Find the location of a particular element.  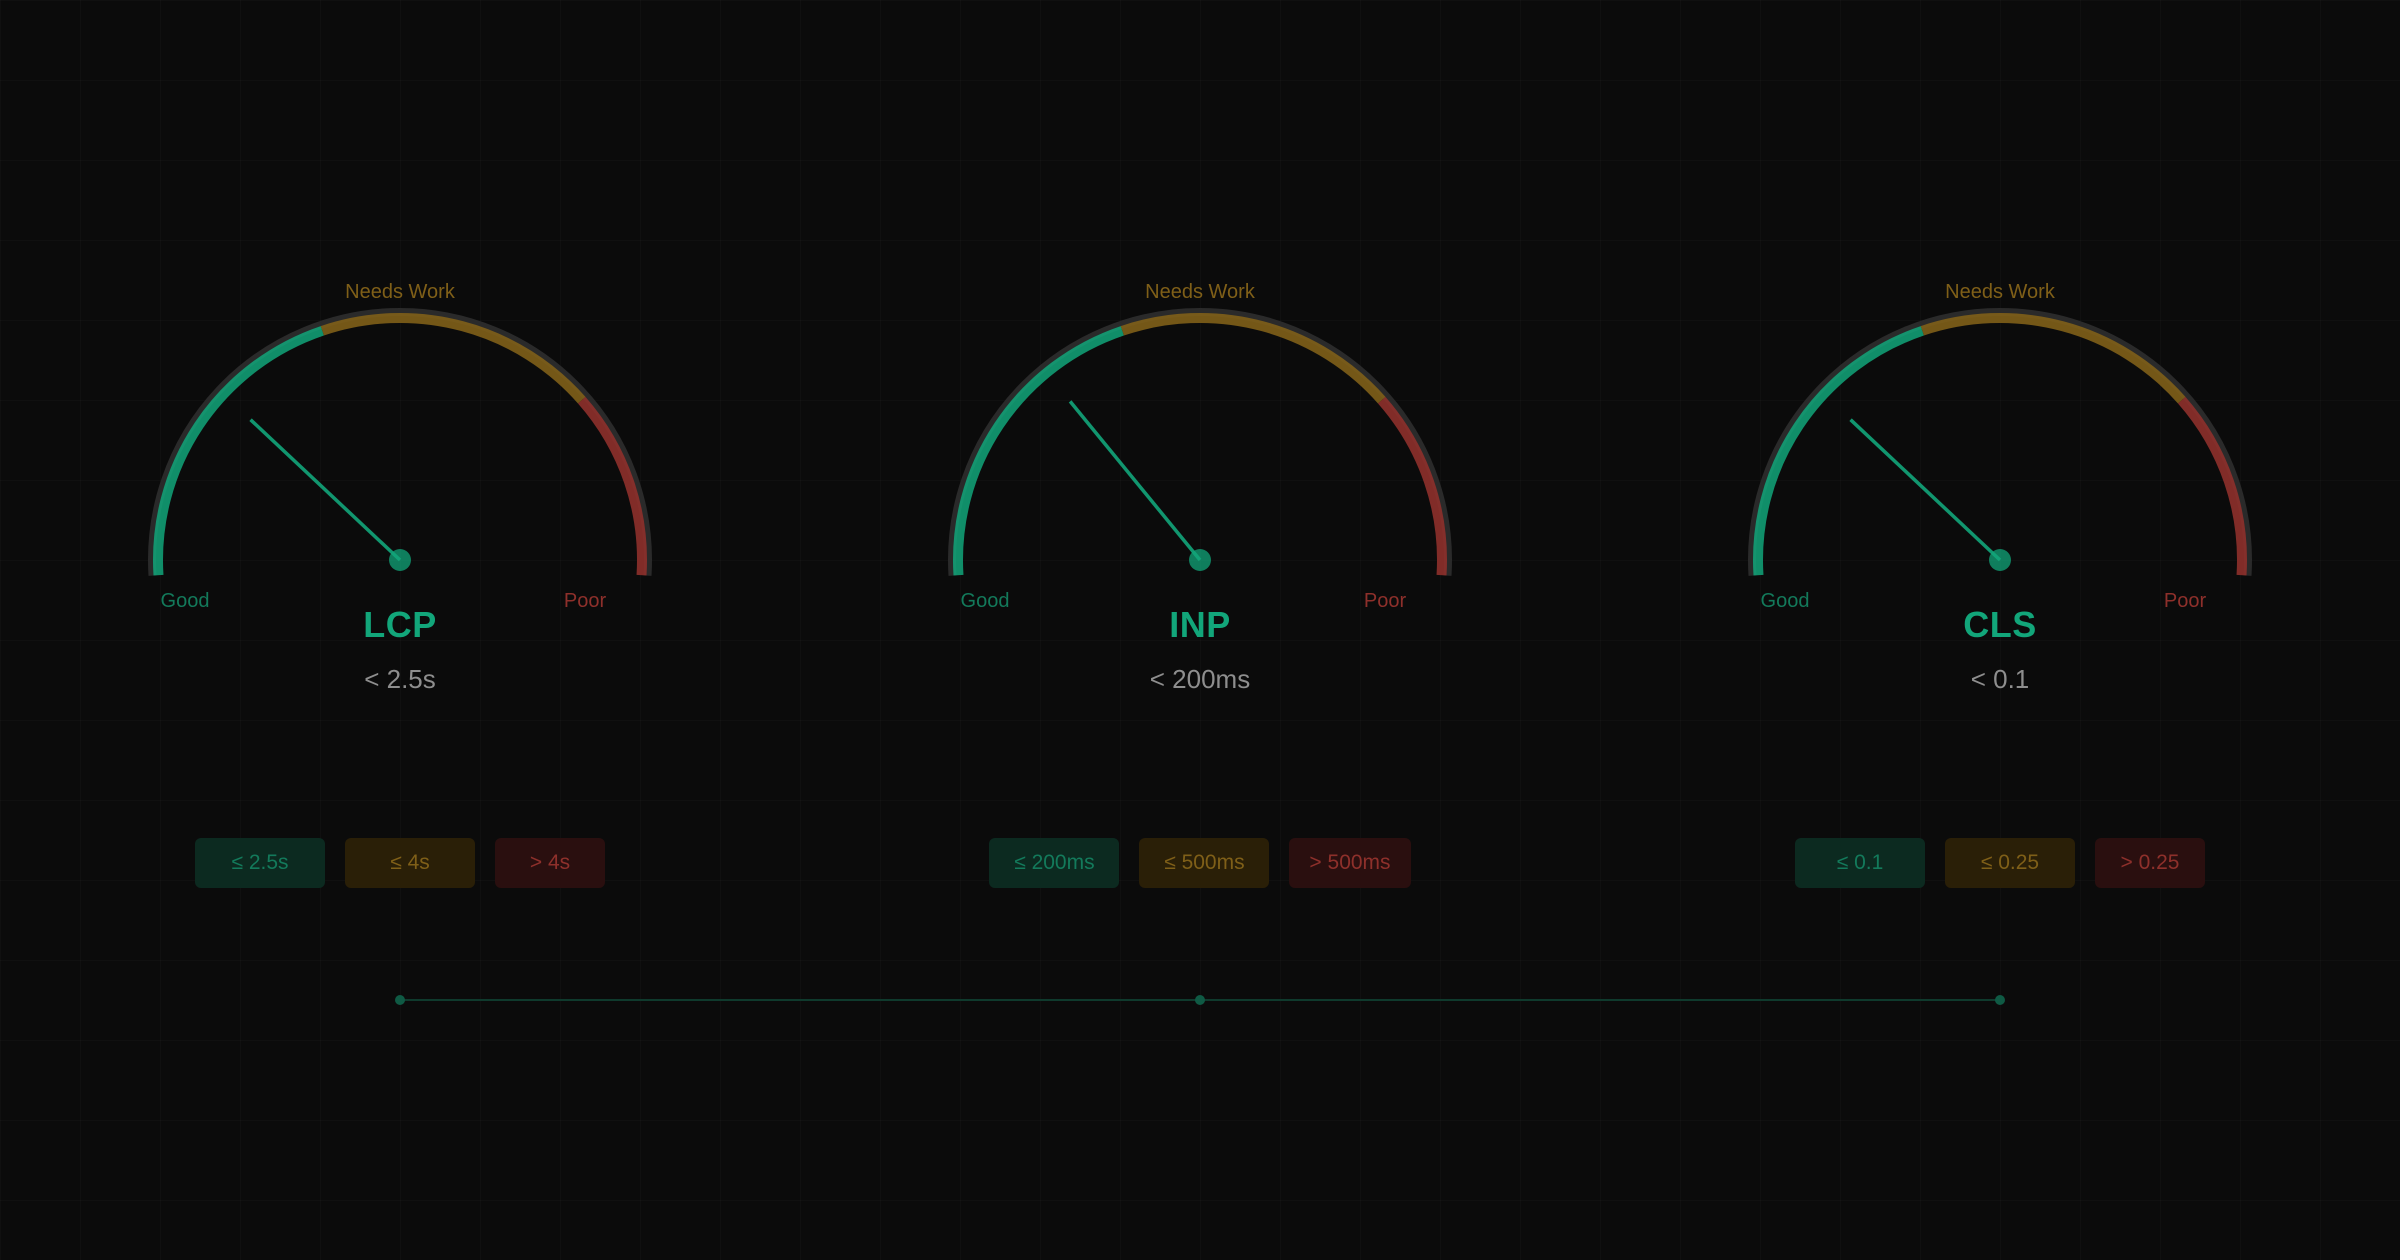

metric-name: CLS is located at coordinates (2000, 624).